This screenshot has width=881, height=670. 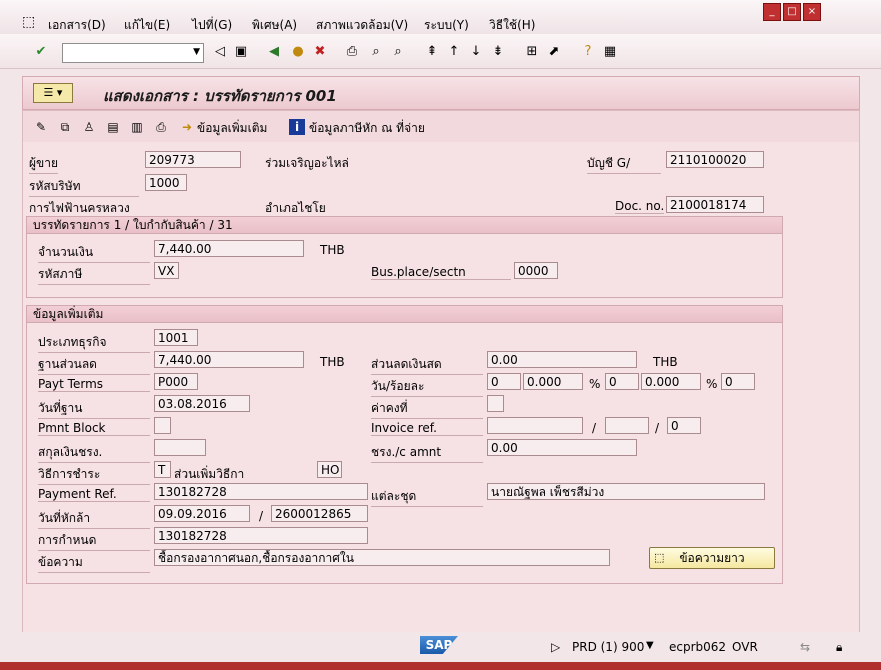 What do you see at coordinates (440, 647) in the screenshot?
I see `status-bar: SAP ▷ PRD (1) 900 ▼ ecprb062 OVR ⇆ 🔒︎` at bounding box center [440, 647].